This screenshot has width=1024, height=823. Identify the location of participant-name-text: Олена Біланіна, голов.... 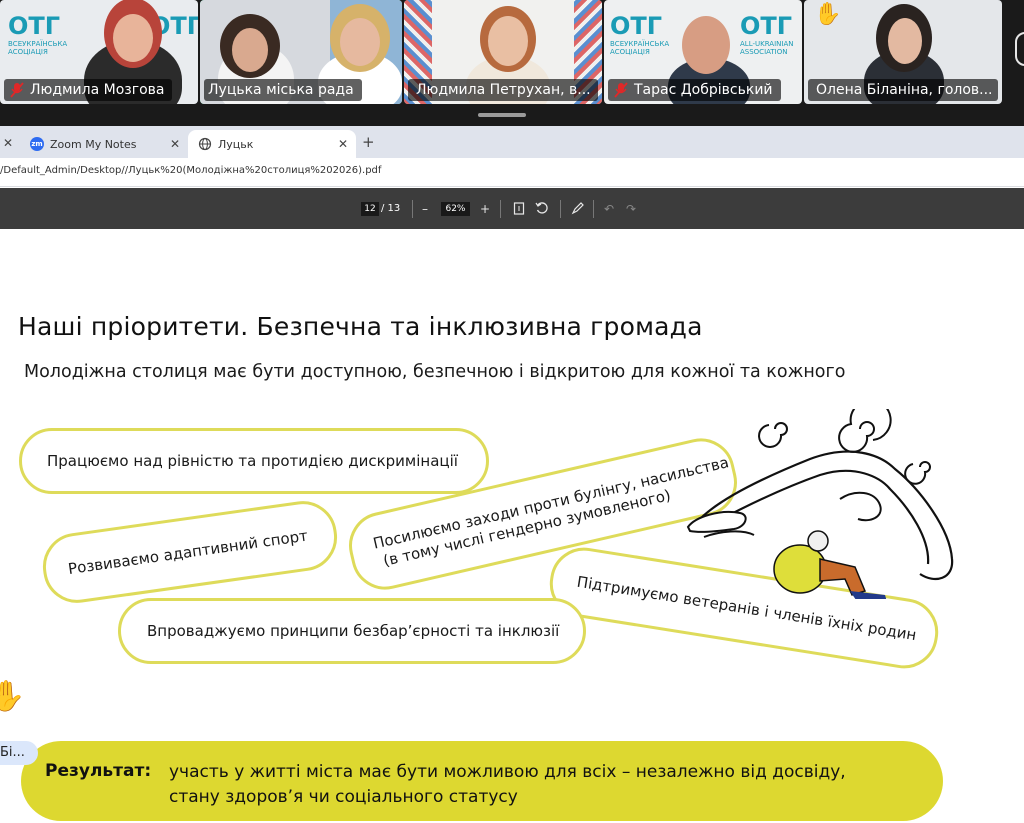
(904, 90).